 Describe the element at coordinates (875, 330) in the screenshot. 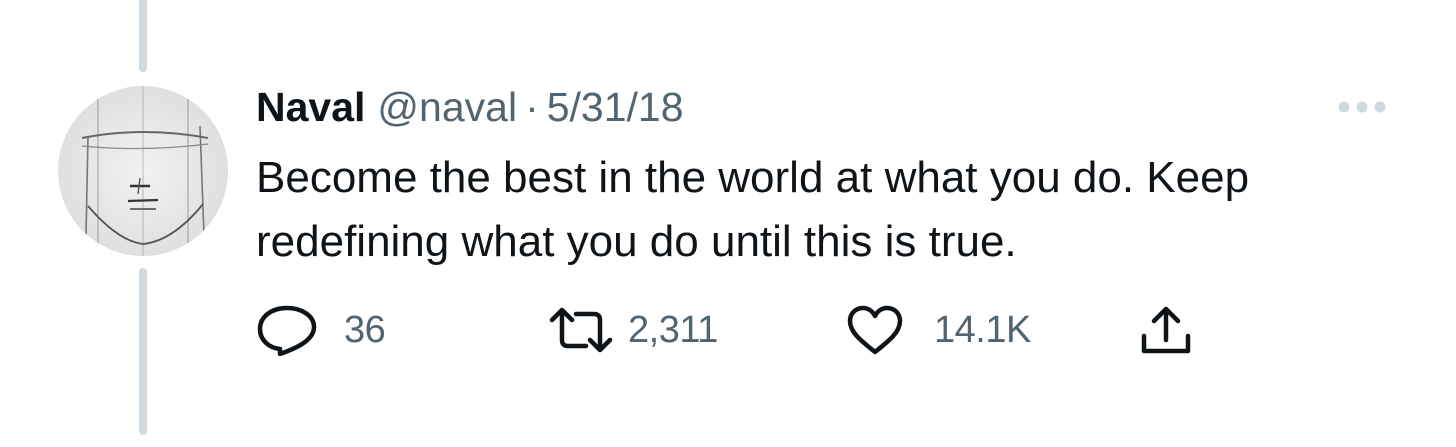

I see `heart-icon` at that location.